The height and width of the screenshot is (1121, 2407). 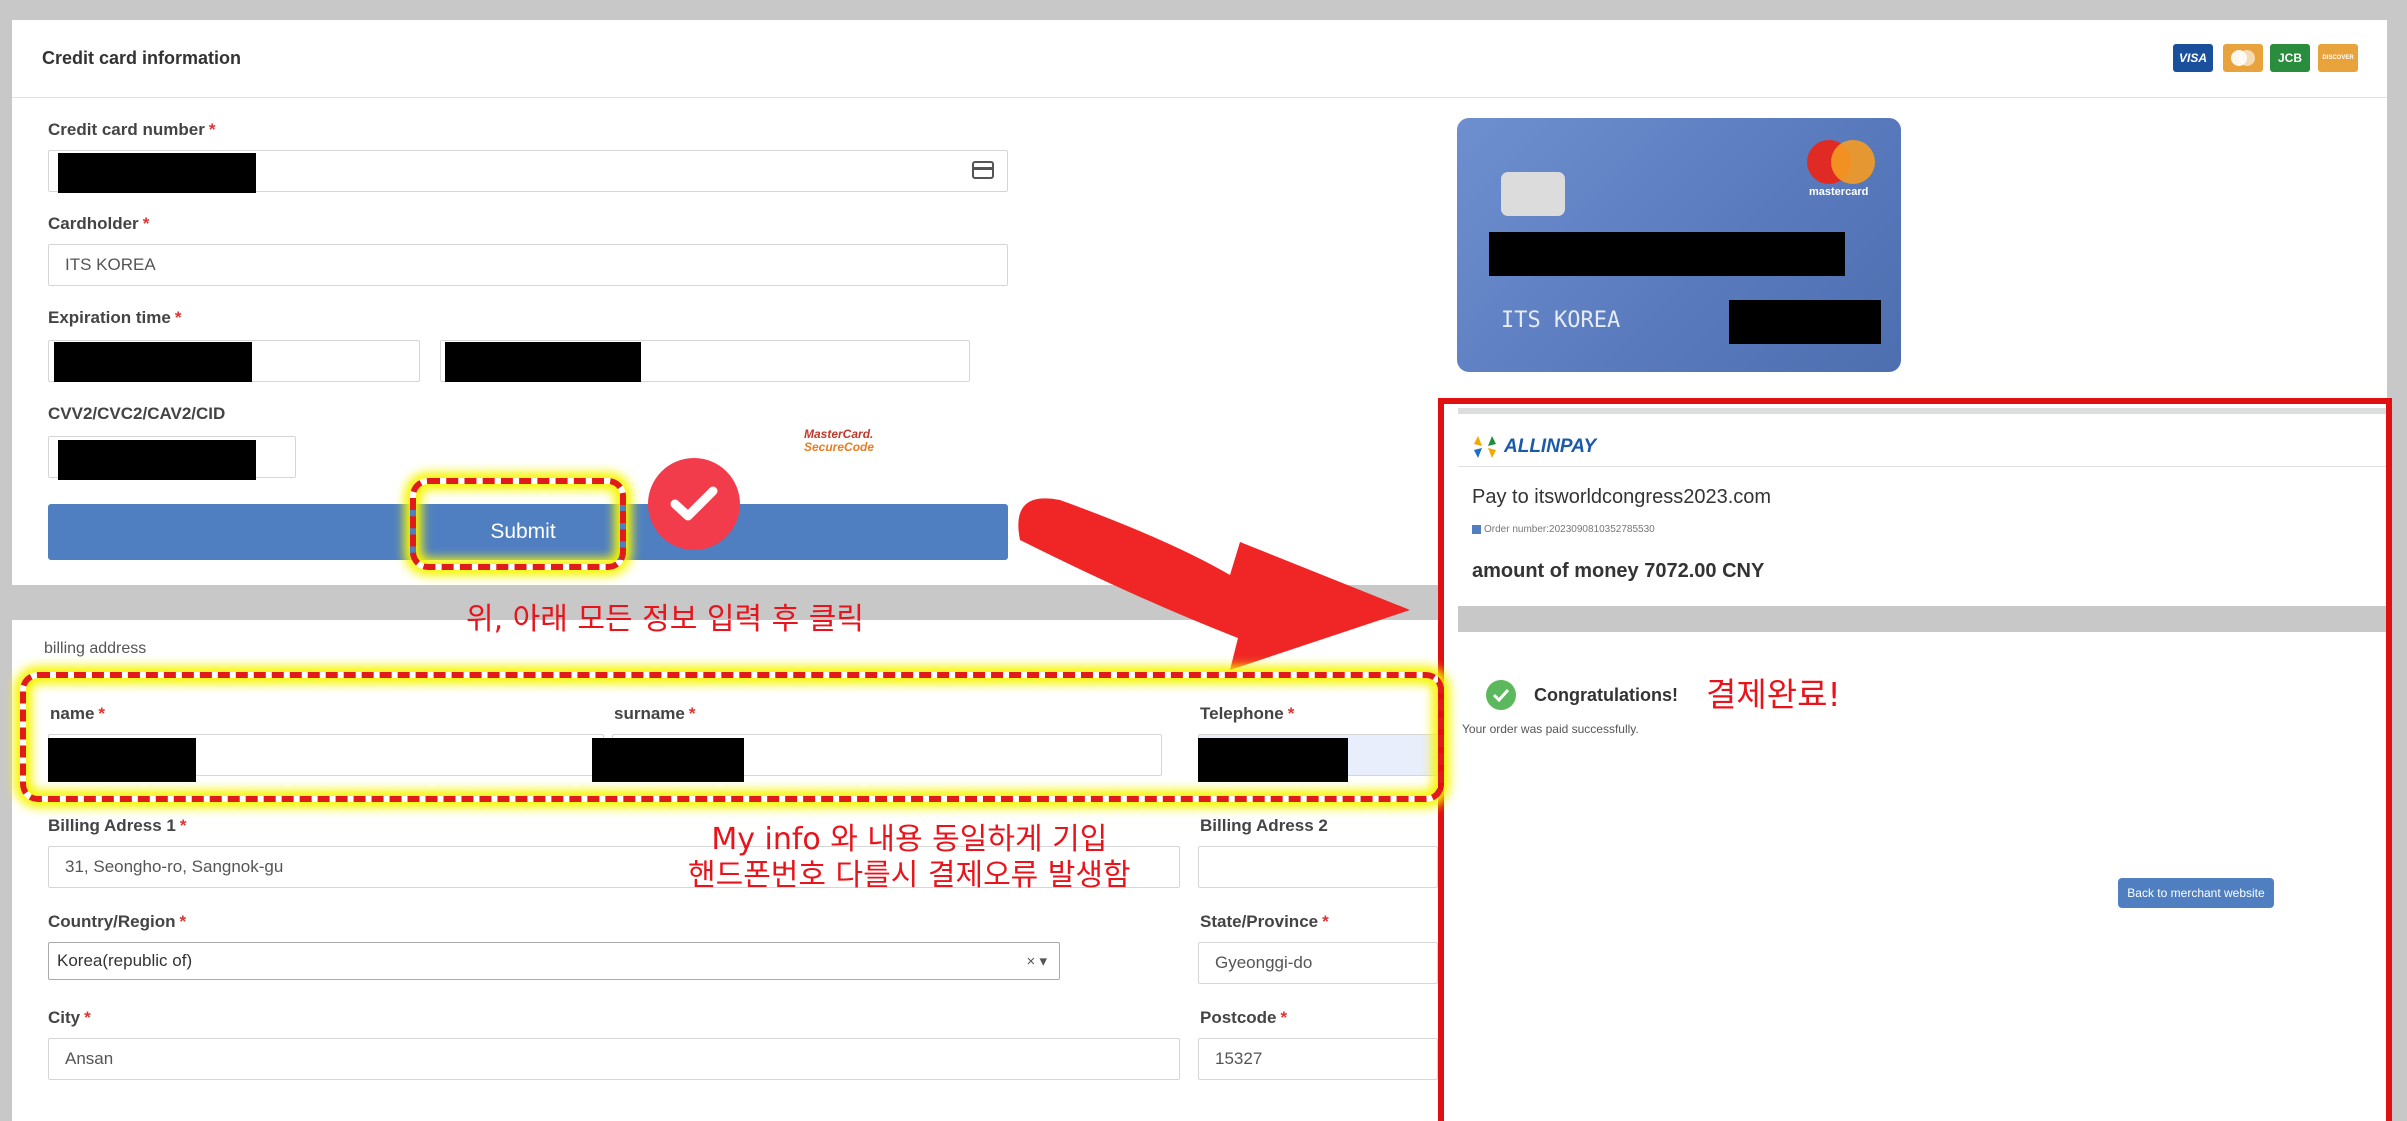 I want to click on card-holder-preview: ITS KOREA, so click(x=1561, y=320).